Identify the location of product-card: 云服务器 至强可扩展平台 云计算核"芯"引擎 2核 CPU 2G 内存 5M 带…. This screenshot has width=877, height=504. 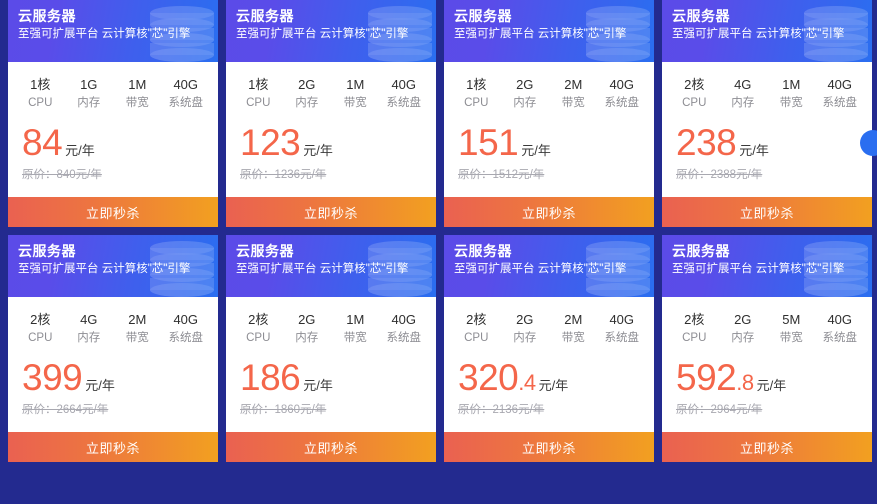
(767, 348).